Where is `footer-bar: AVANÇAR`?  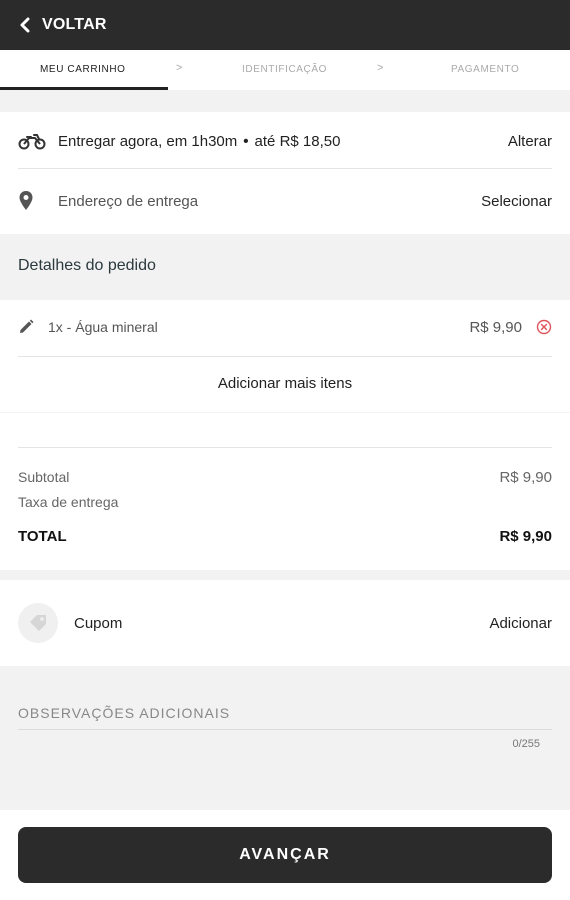 footer-bar: AVANÇAR is located at coordinates (285, 855).